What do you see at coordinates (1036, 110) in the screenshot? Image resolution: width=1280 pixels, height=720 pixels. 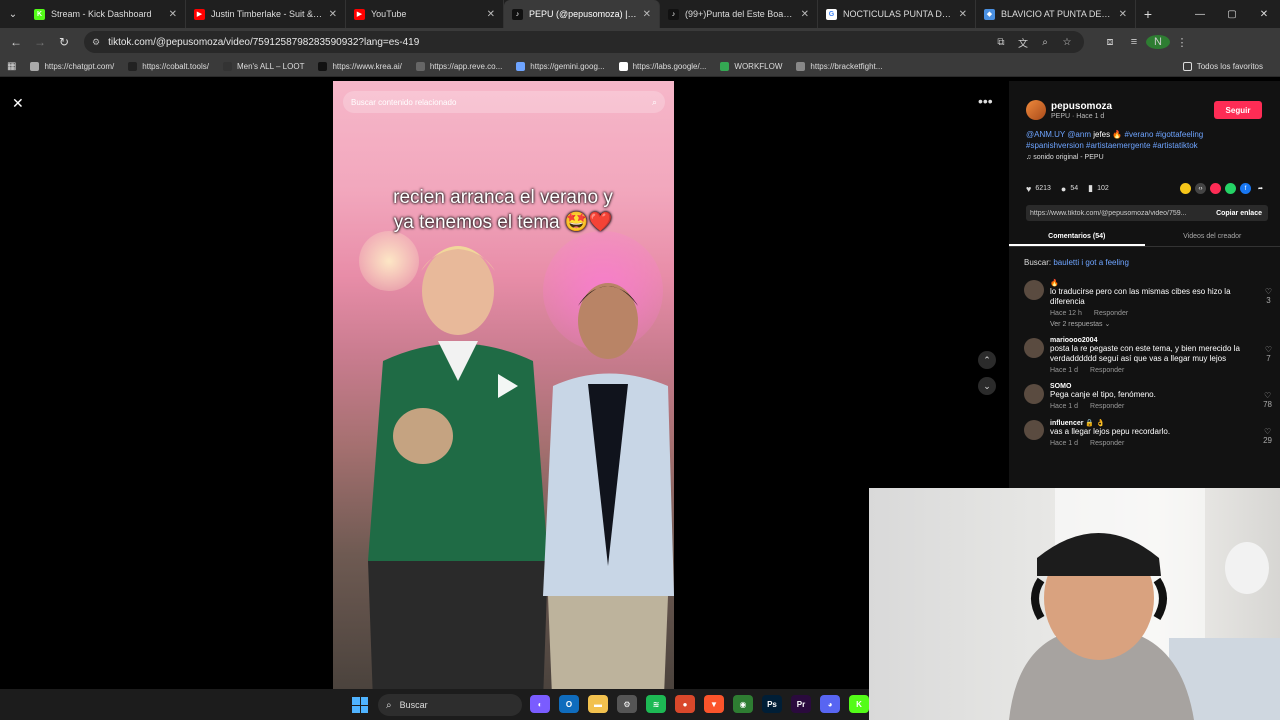 I see `creator-avatar` at bounding box center [1036, 110].